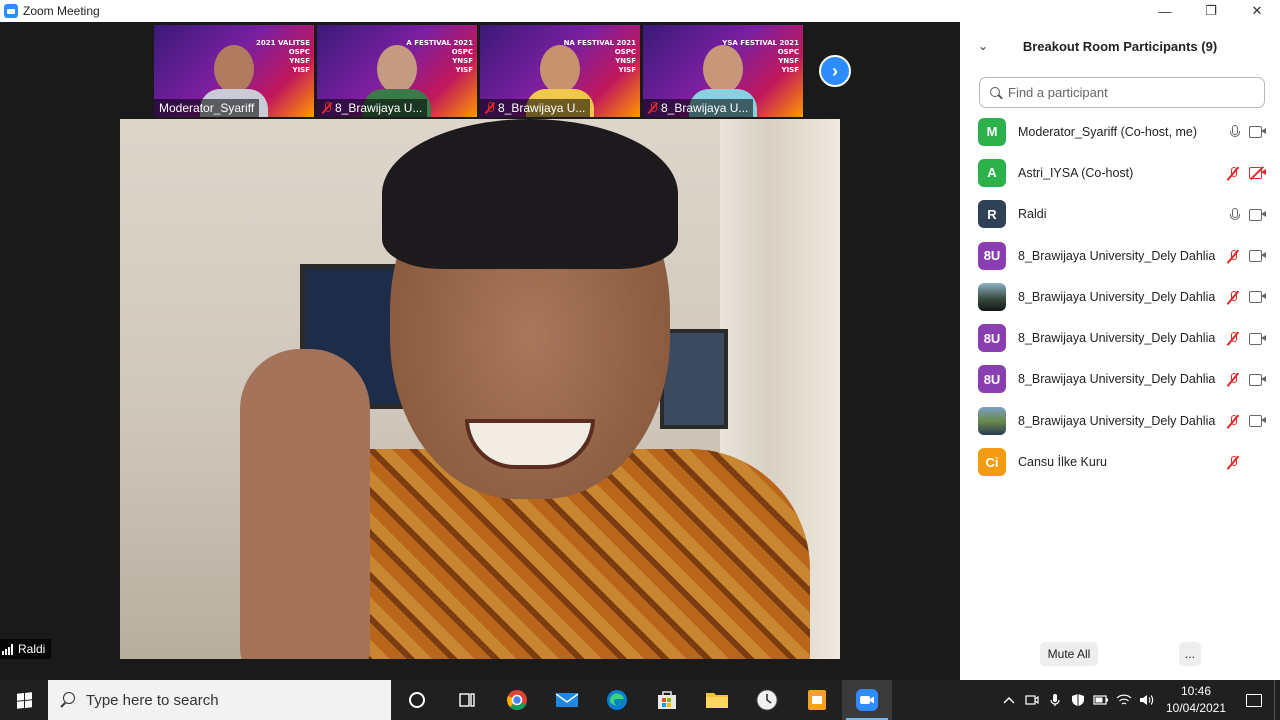  What do you see at coordinates (667, 700) in the screenshot?
I see `store-icon` at bounding box center [667, 700].